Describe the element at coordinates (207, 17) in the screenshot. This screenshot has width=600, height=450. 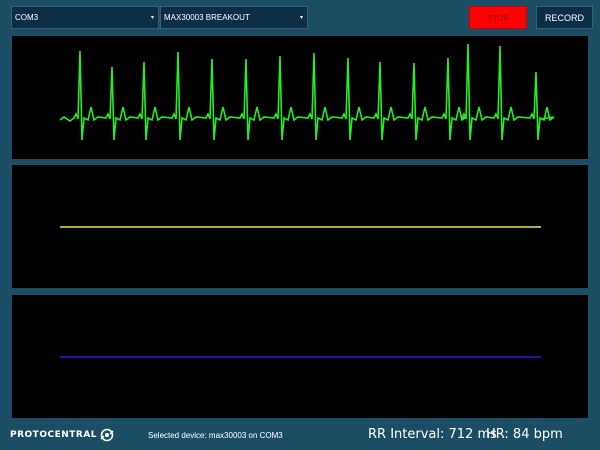
I see `board-select-value: MAX30003 BREAKOUT` at that location.